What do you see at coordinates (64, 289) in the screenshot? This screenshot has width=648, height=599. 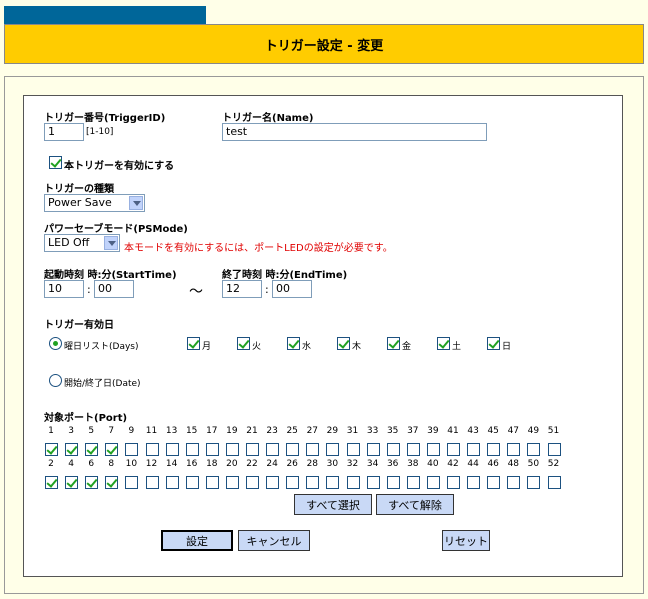 I see `start-hour-input: 10` at bounding box center [64, 289].